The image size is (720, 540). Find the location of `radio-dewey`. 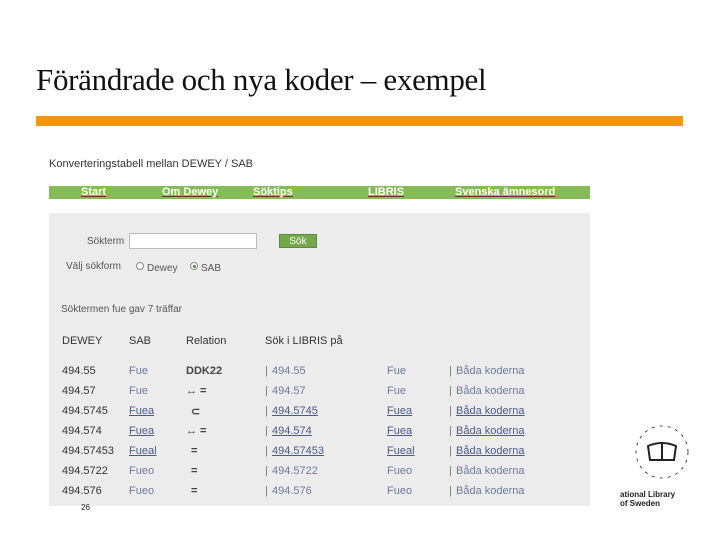

radio-dewey is located at coordinates (140, 266).